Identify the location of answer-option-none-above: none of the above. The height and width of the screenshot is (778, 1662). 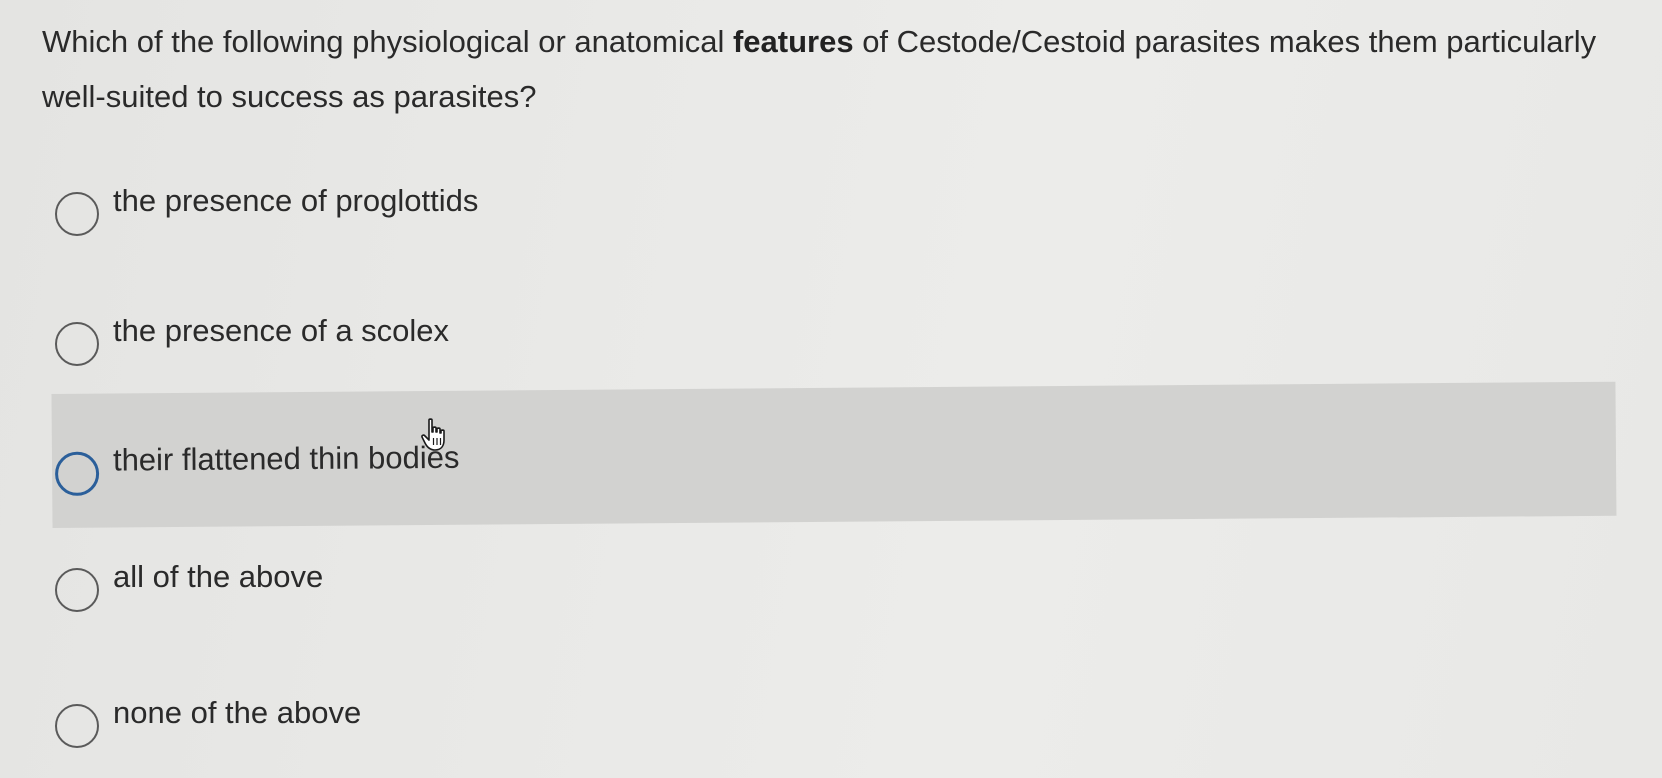
(832, 713).